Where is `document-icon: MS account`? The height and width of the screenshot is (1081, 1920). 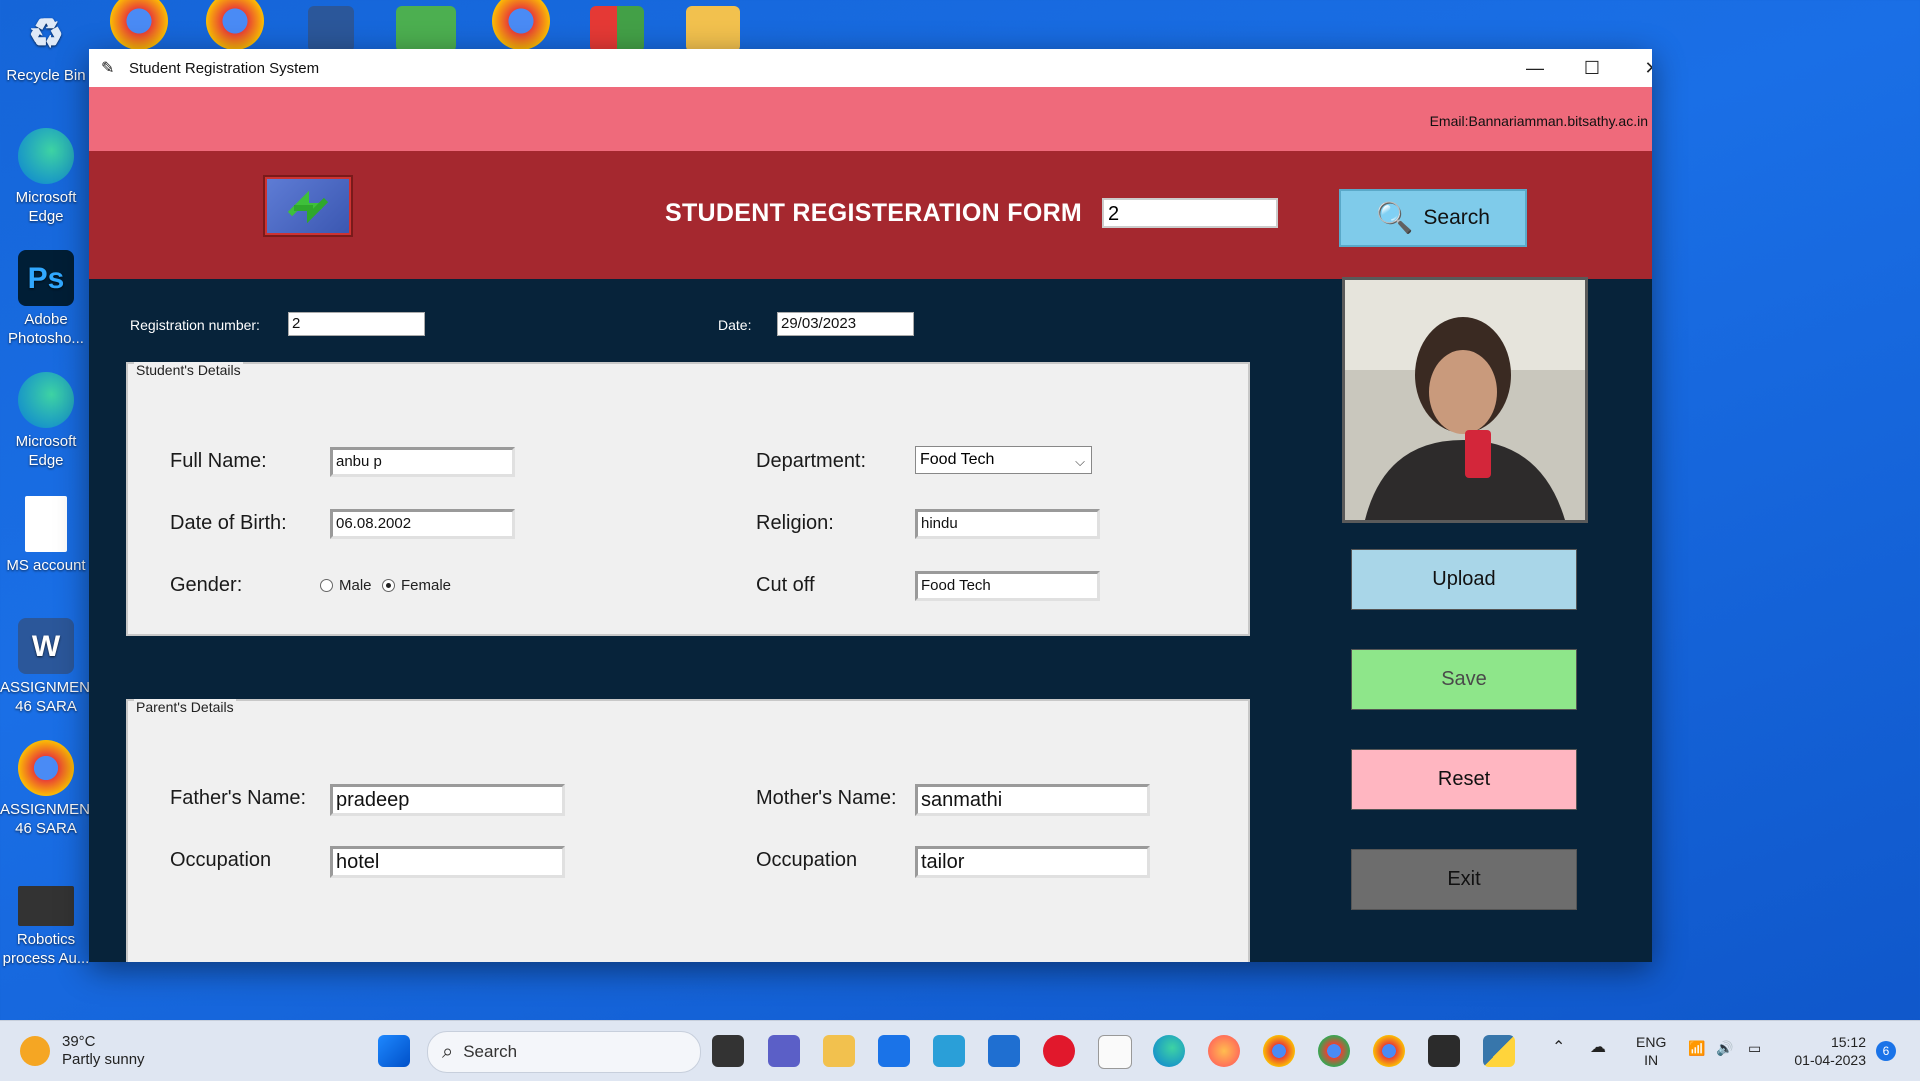
document-icon: MS account is located at coordinates (46, 535).